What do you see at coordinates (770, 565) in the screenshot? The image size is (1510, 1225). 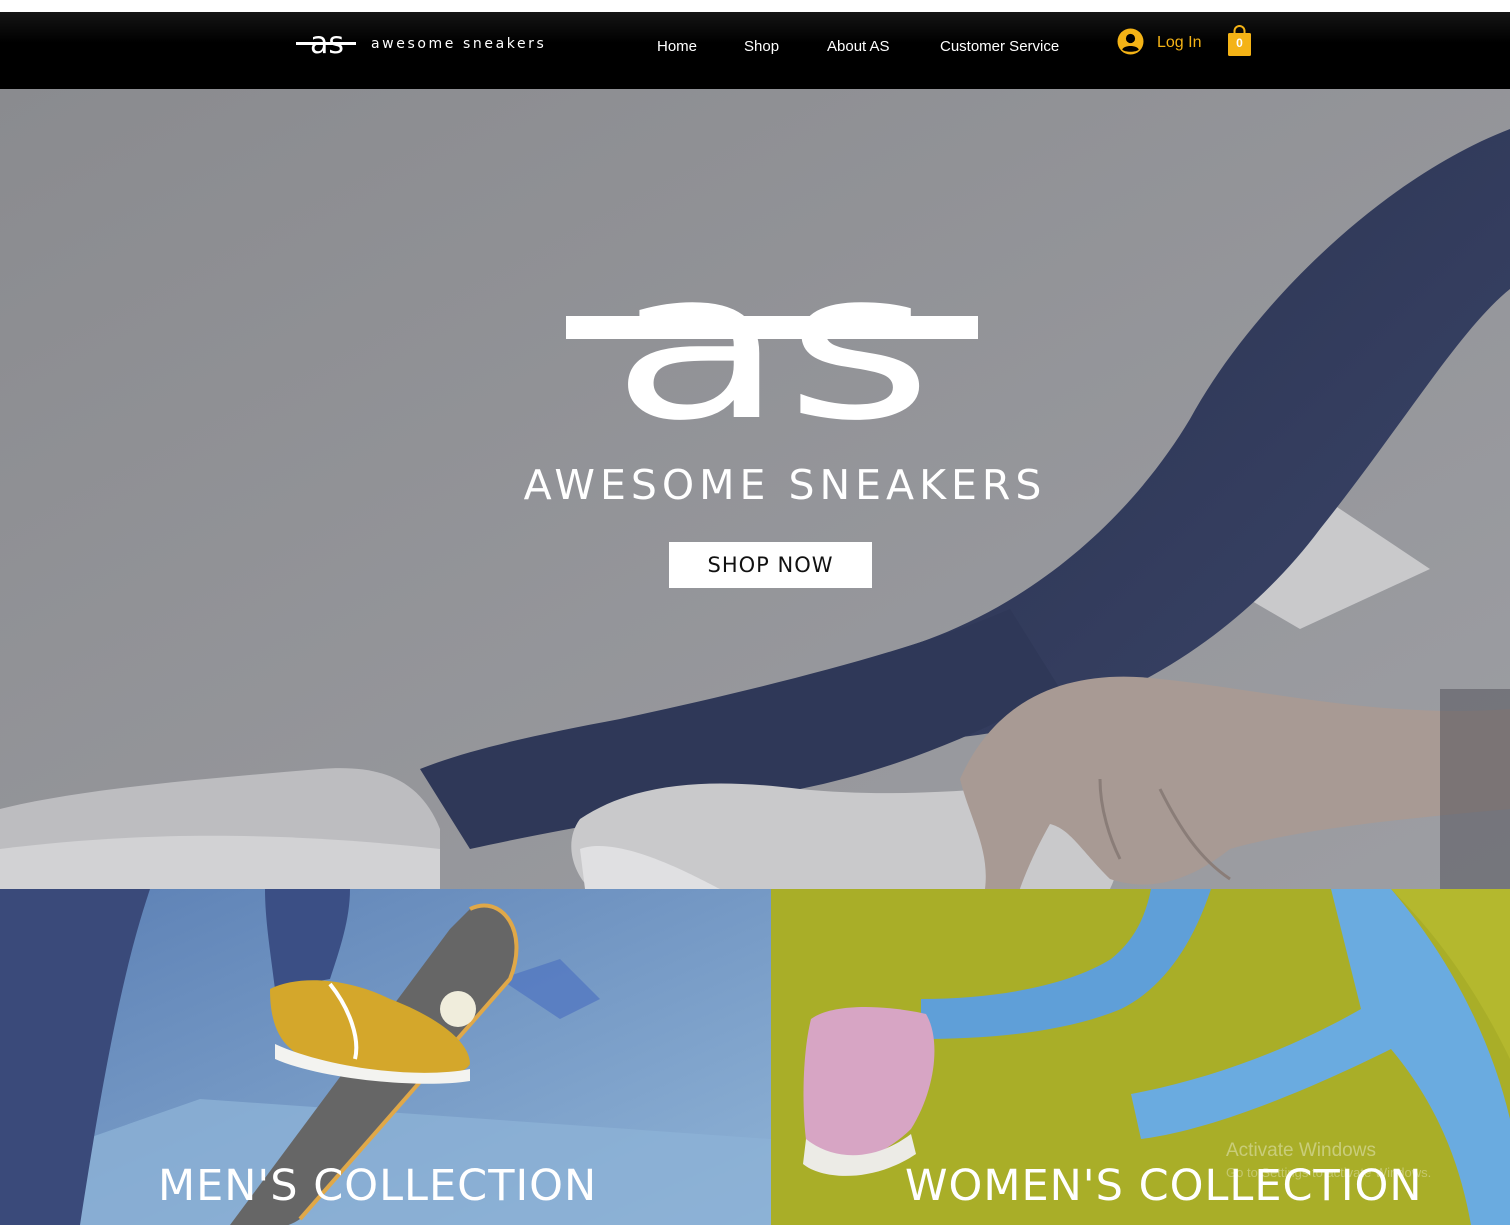 I see `shop-now-button: SHOP NOW` at bounding box center [770, 565].